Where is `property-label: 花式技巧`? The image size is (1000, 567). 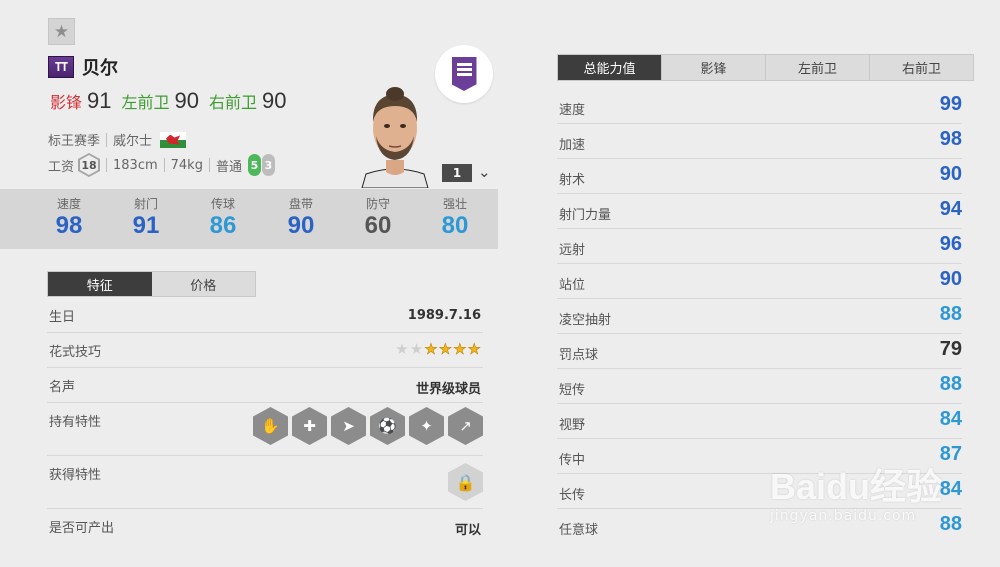
property-label: 花式技巧 is located at coordinates (75, 352).